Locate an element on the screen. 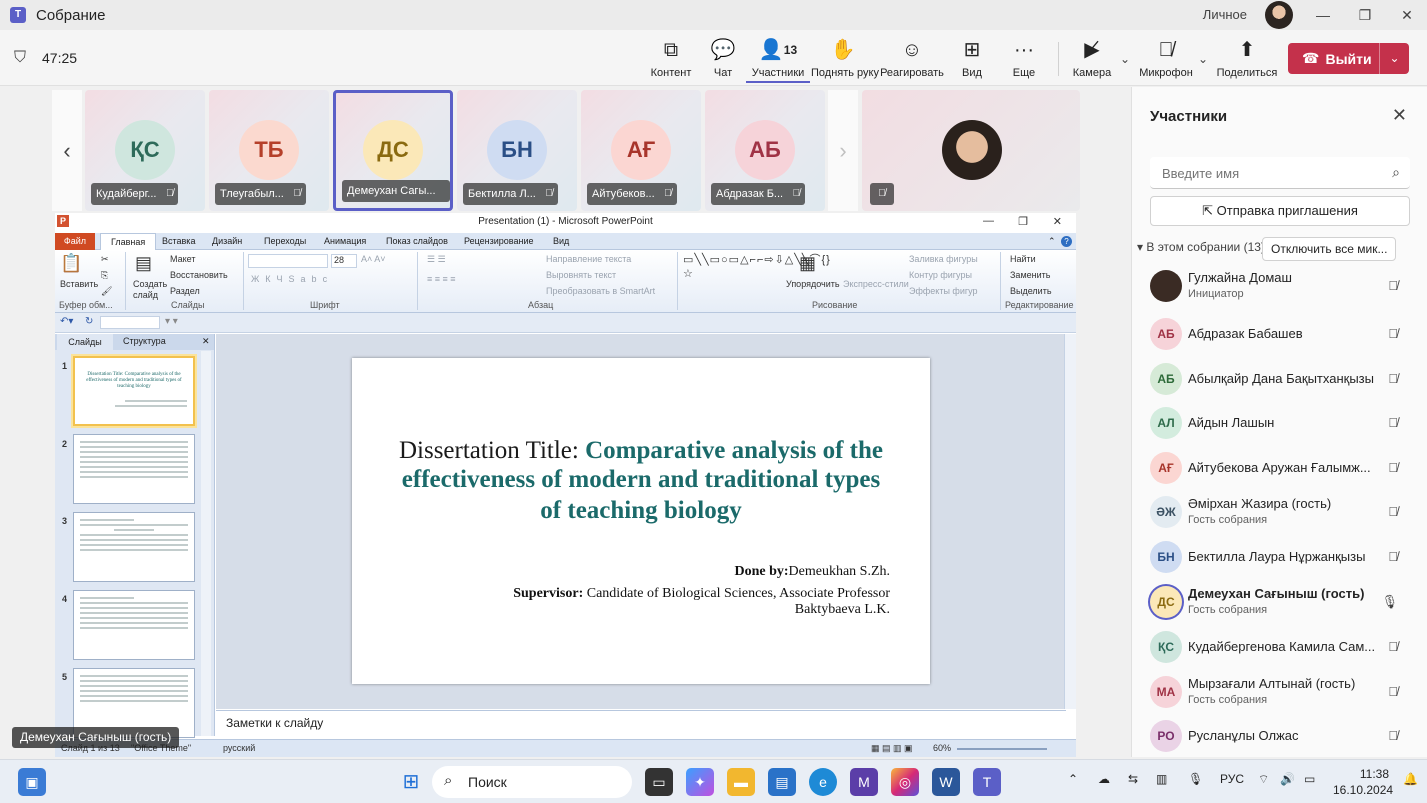 The height and width of the screenshot is (803, 1427). help-icon: ? is located at coordinates (1066, 241).